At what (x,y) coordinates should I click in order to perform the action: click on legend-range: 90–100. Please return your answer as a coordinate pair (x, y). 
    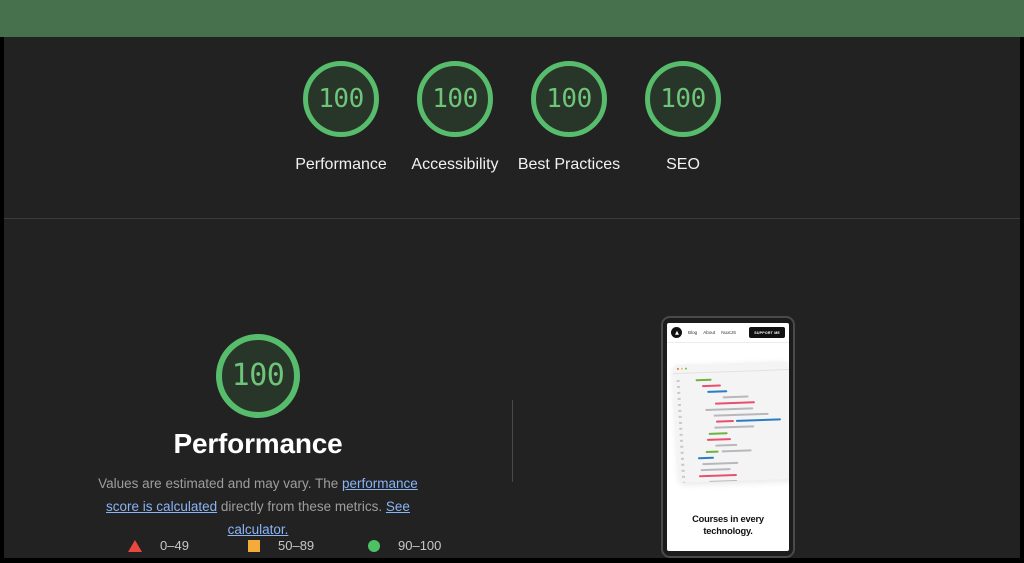
    Looking at the image, I should click on (420, 545).